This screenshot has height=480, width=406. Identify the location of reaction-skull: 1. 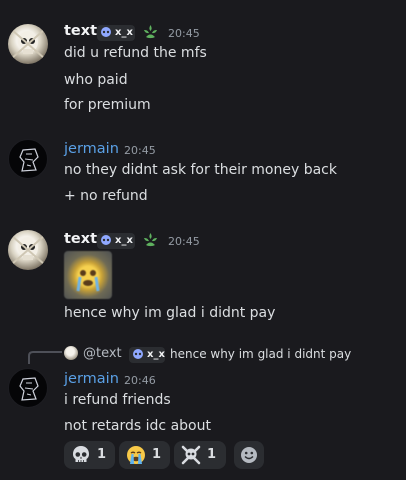
(89, 455).